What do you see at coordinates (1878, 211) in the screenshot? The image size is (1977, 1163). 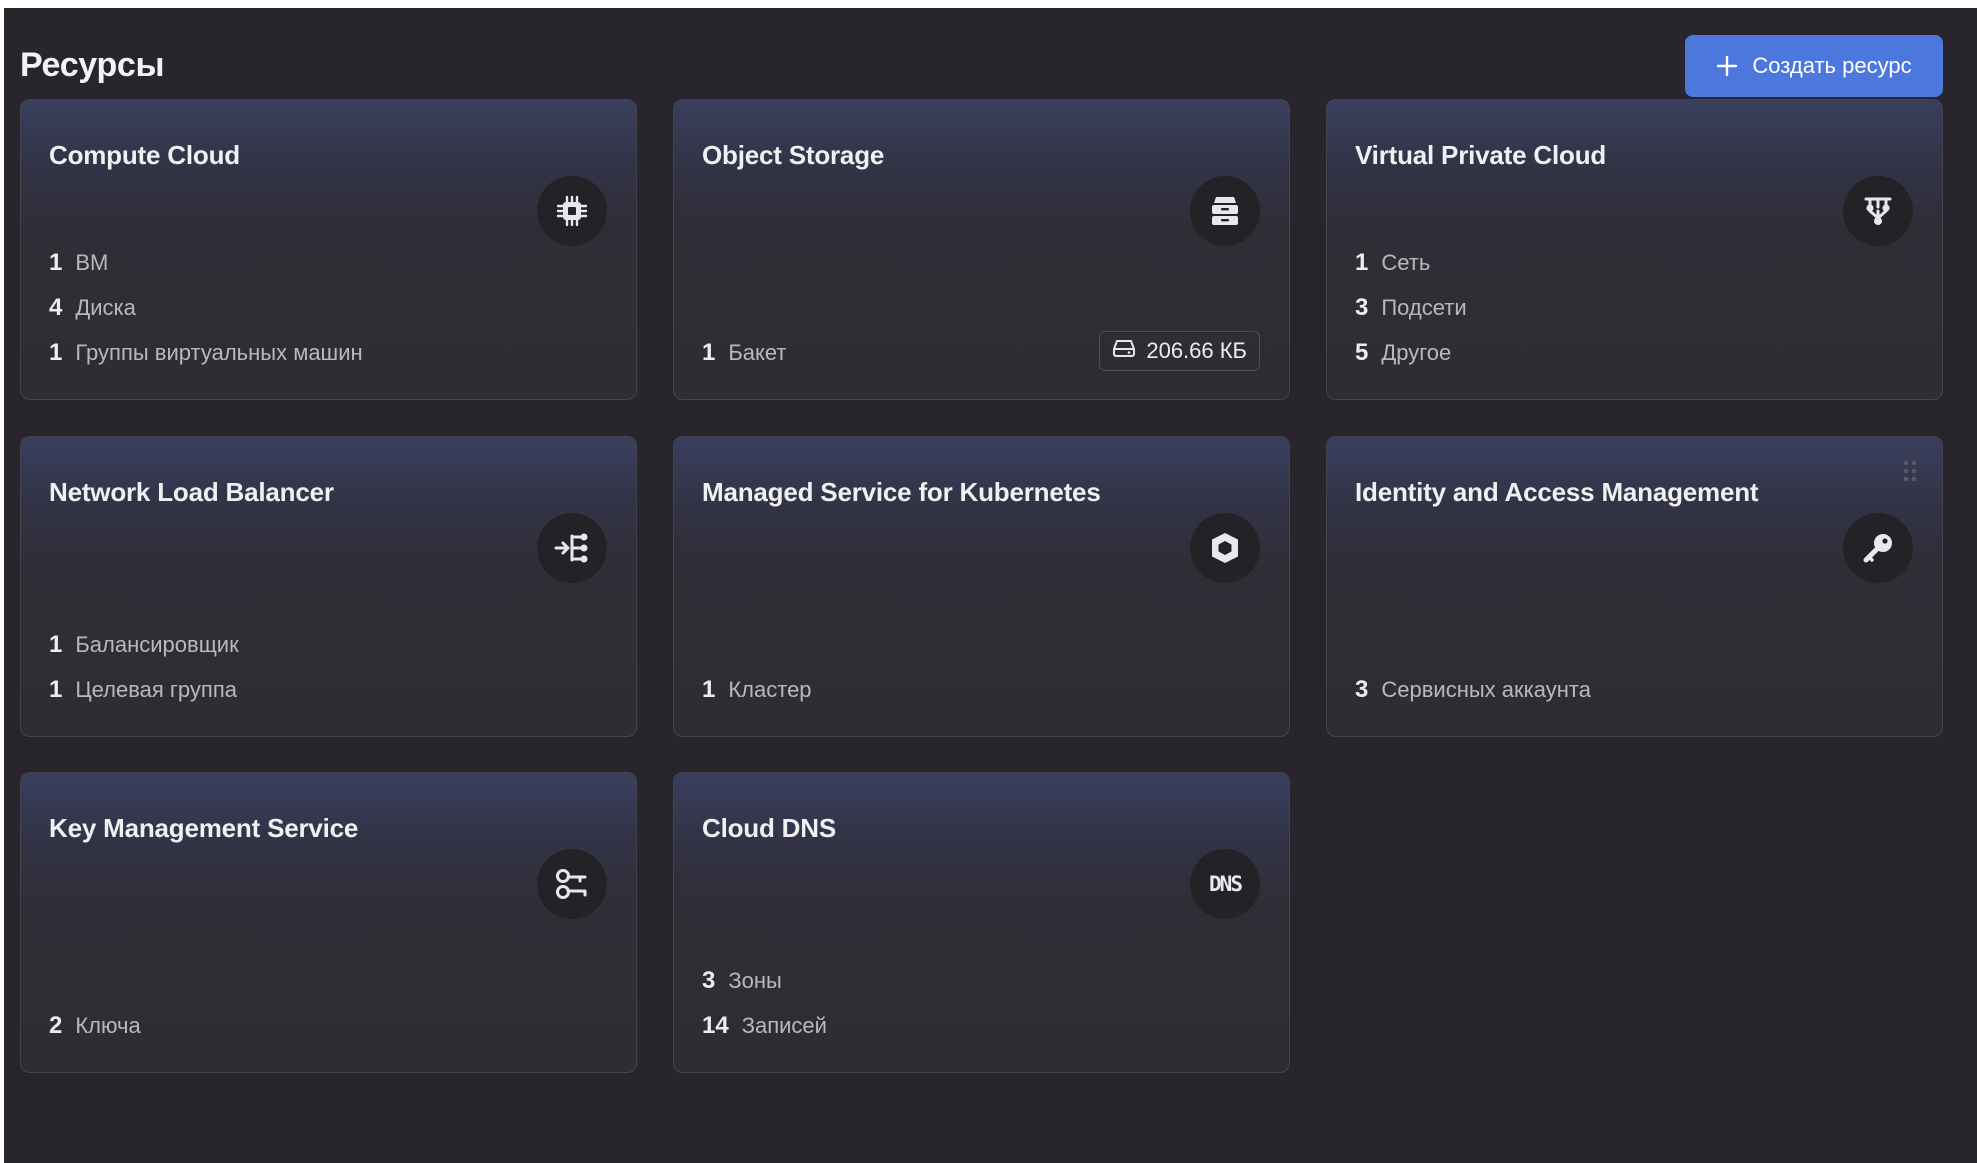 I see `network-icon` at bounding box center [1878, 211].